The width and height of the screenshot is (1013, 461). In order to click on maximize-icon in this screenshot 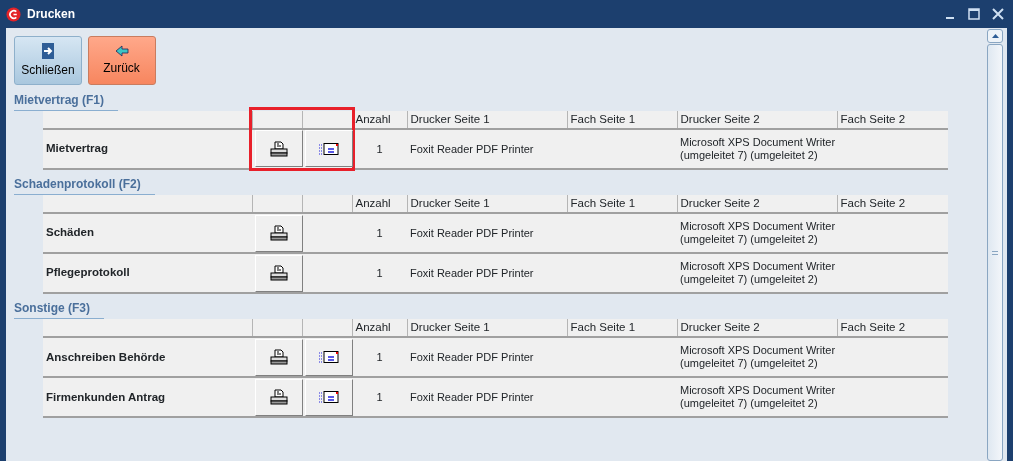, I will do `click(974, 14)`.